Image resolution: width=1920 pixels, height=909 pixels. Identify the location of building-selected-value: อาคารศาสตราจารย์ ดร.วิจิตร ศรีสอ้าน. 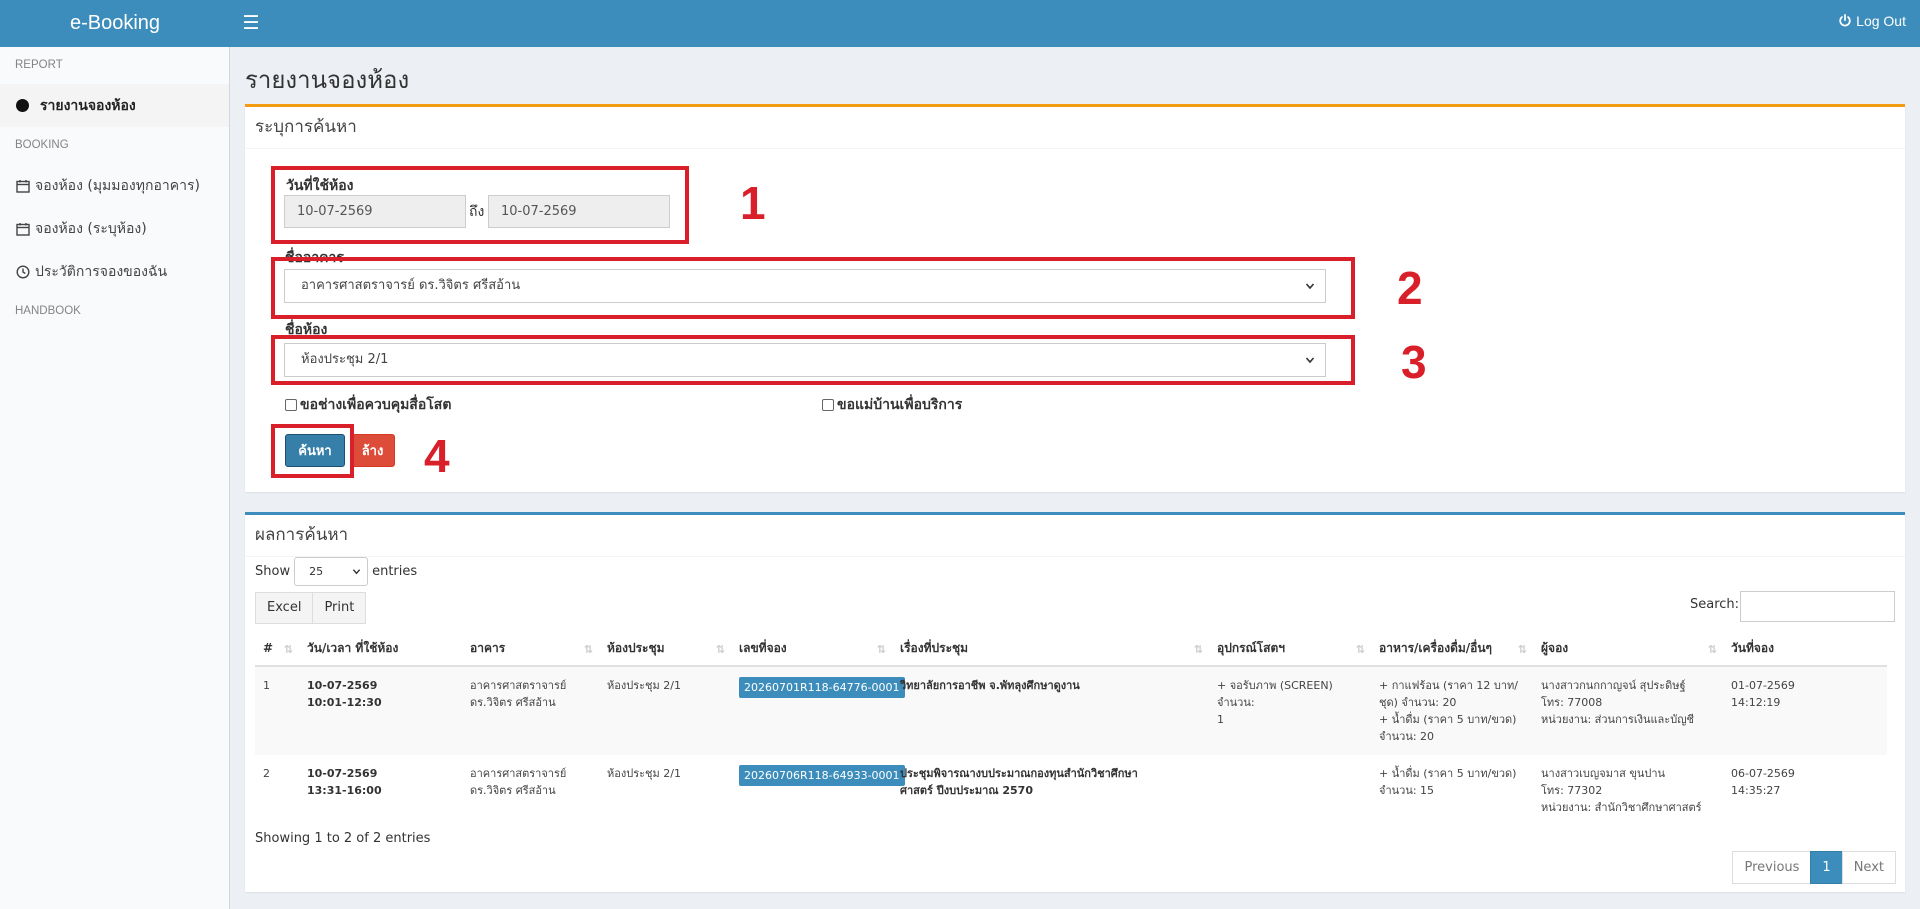
(411, 285).